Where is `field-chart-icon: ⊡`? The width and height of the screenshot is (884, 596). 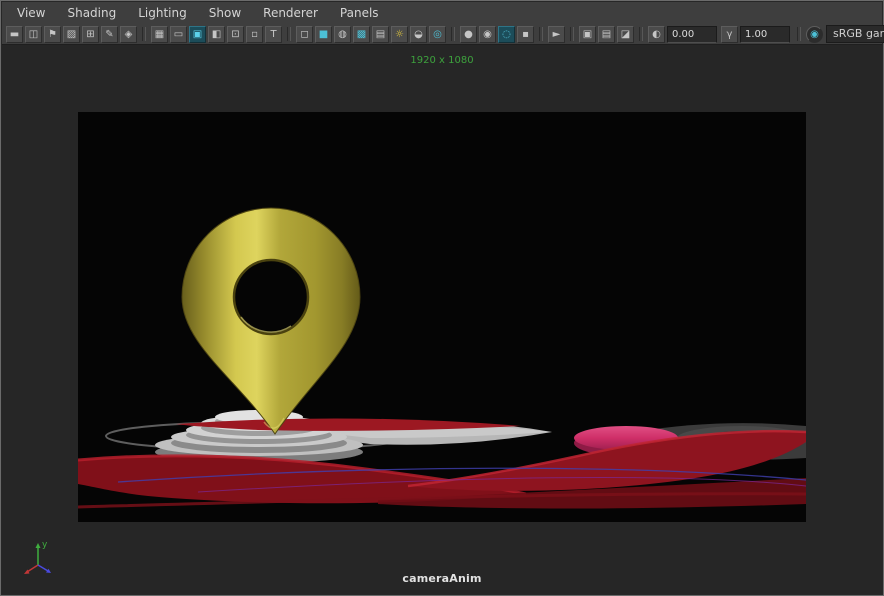
field-chart-icon: ⊡ is located at coordinates (235, 34).